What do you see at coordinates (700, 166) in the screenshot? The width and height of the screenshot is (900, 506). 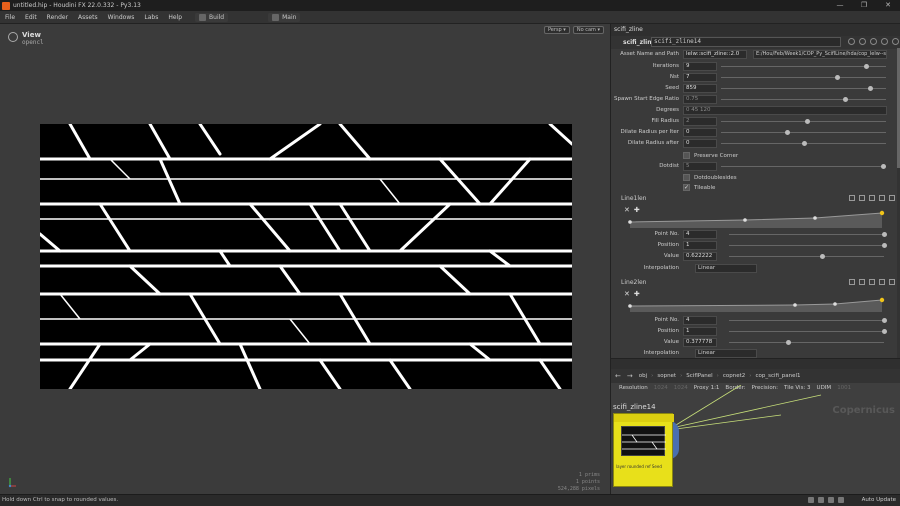 I see `dotdist-field: 5` at bounding box center [700, 166].